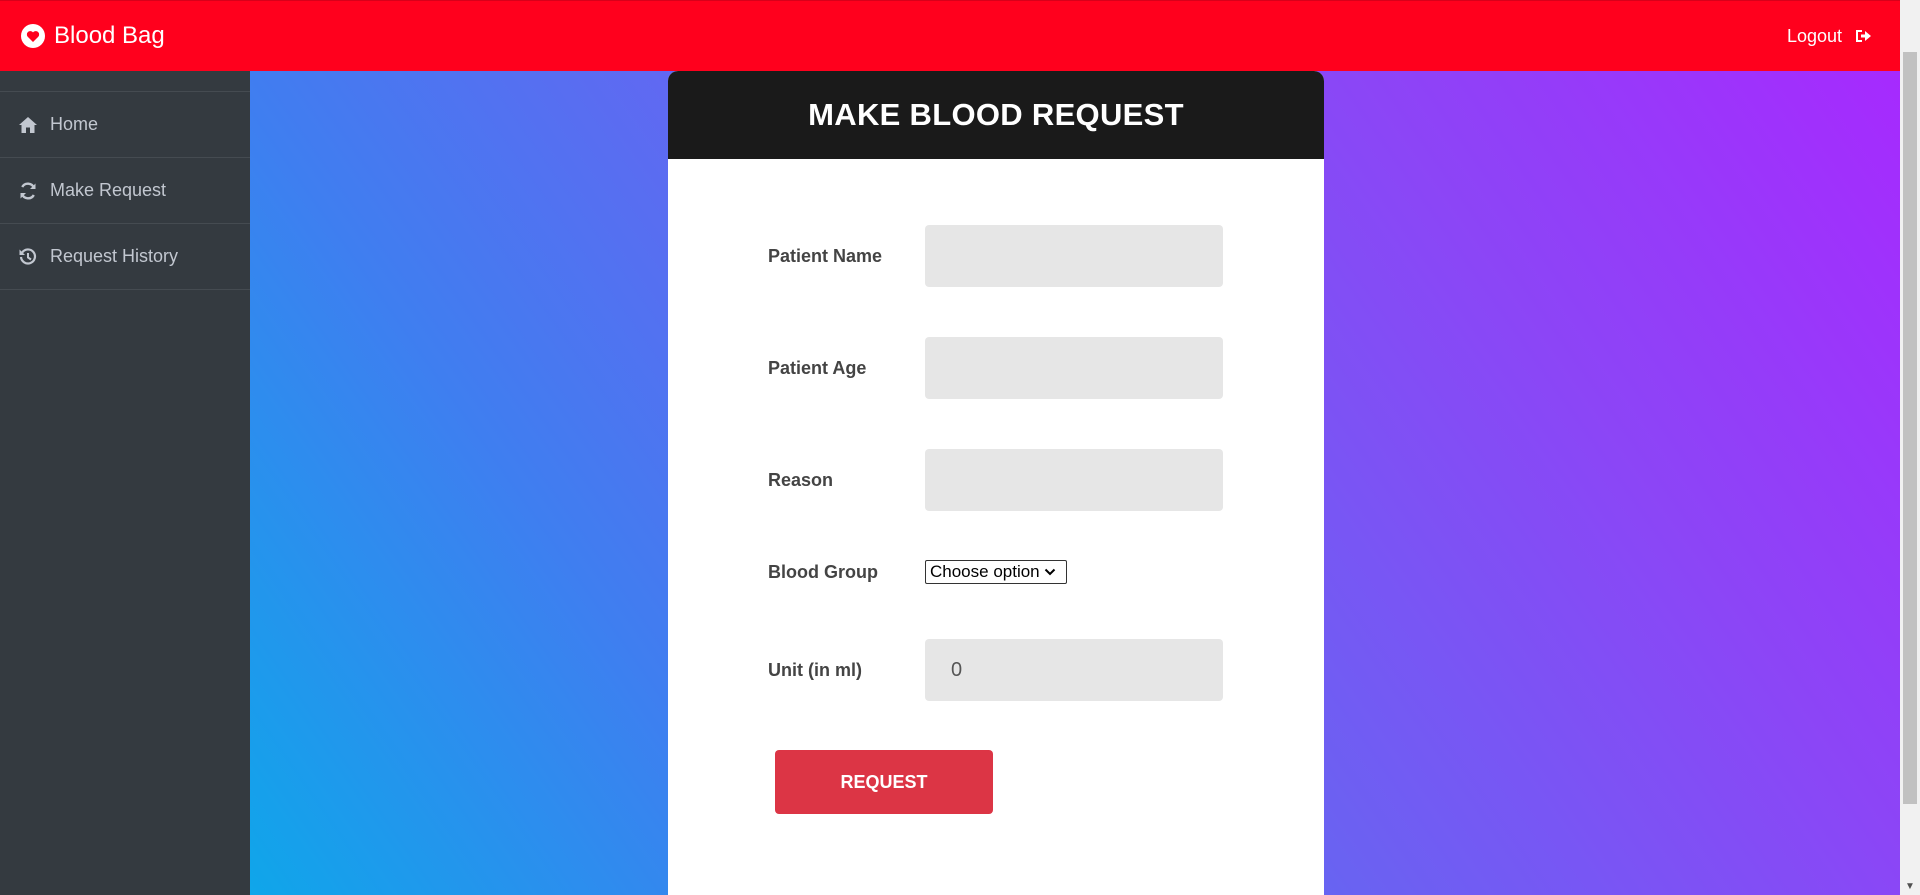  What do you see at coordinates (884, 782) in the screenshot?
I see `request-button: REQUEST` at bounding box center [884, 782].